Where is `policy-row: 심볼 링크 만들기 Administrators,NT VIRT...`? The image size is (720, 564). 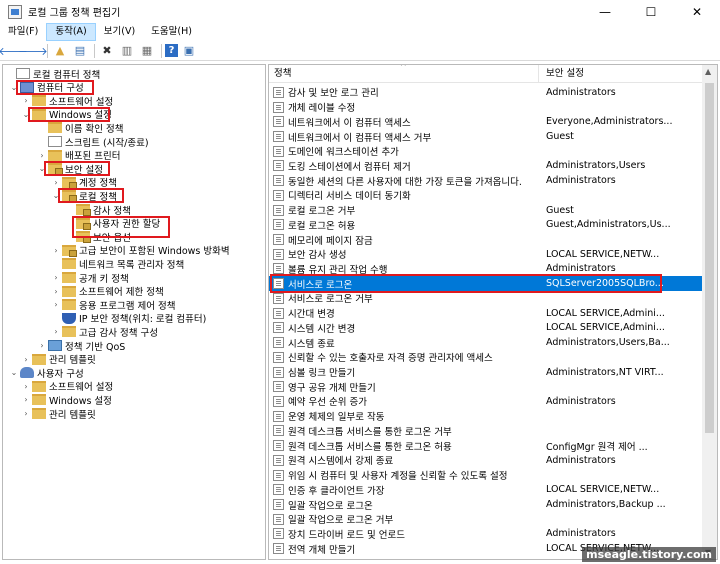 policy-row: 심볼 링크 만들기 Administrators,NT VIRT... is located at coordinates (486, 372).